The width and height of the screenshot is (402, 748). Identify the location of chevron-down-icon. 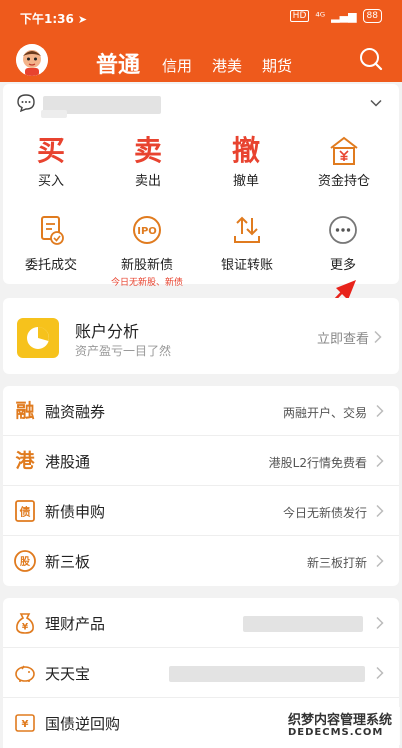
(376, 103).